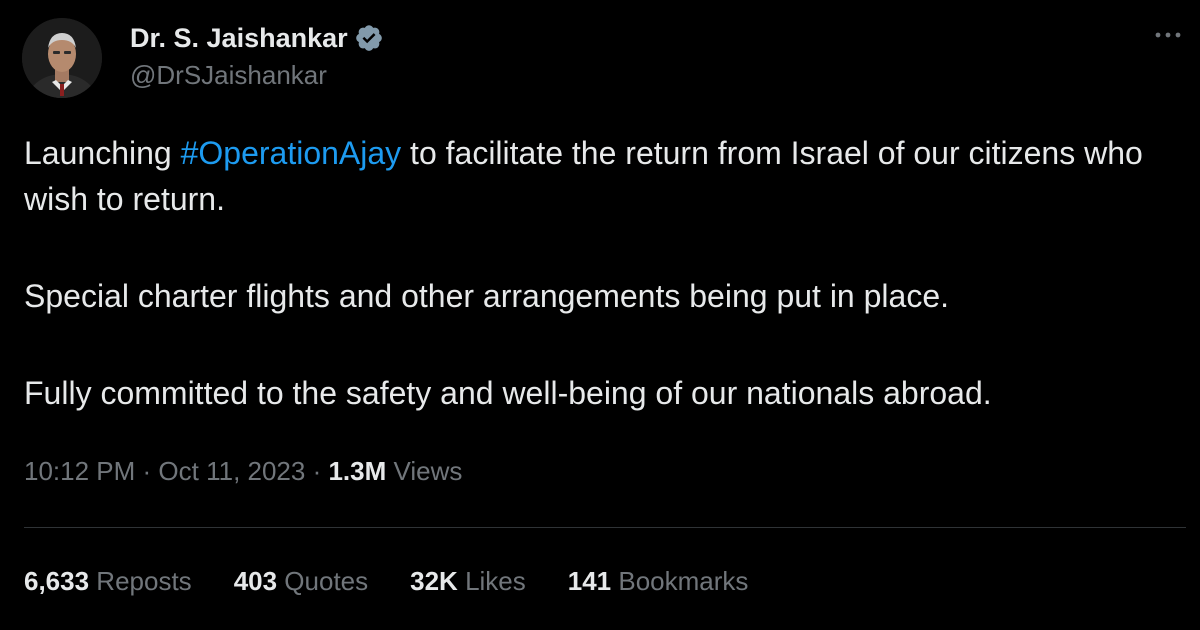 The height and width of the screenshot is (630, 1200). I want to click on reposts-count: 6,633, so click(57, 581).